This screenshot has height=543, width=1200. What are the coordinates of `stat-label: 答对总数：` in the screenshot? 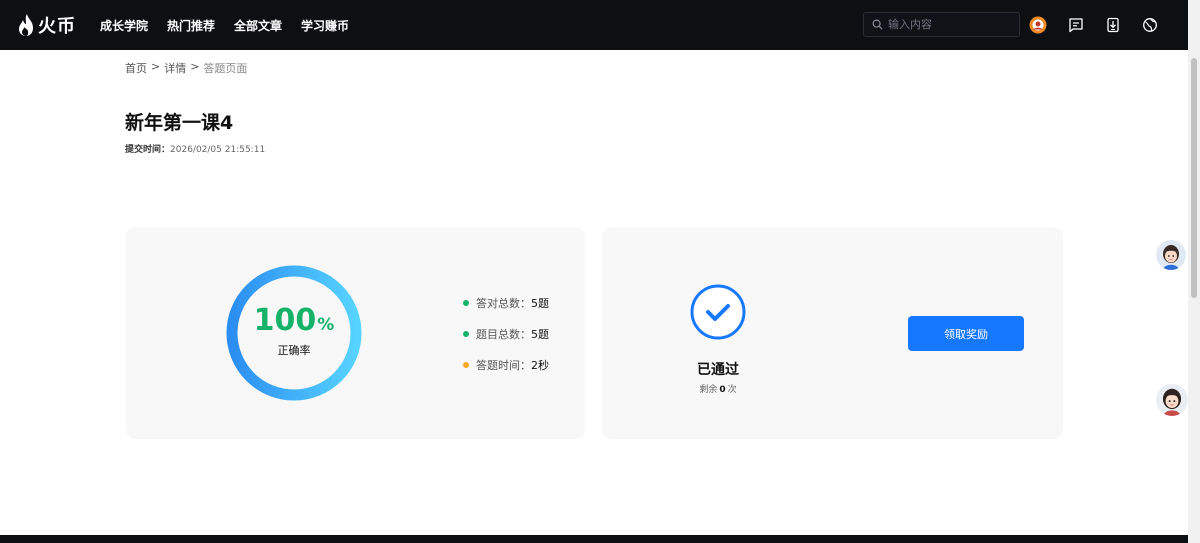 It's located at (503, 303).